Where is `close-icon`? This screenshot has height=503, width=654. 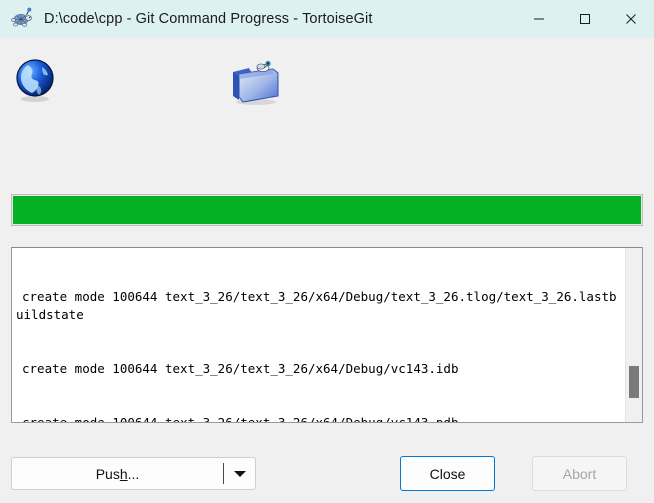 close-icon is located at coordinates (631, 19).